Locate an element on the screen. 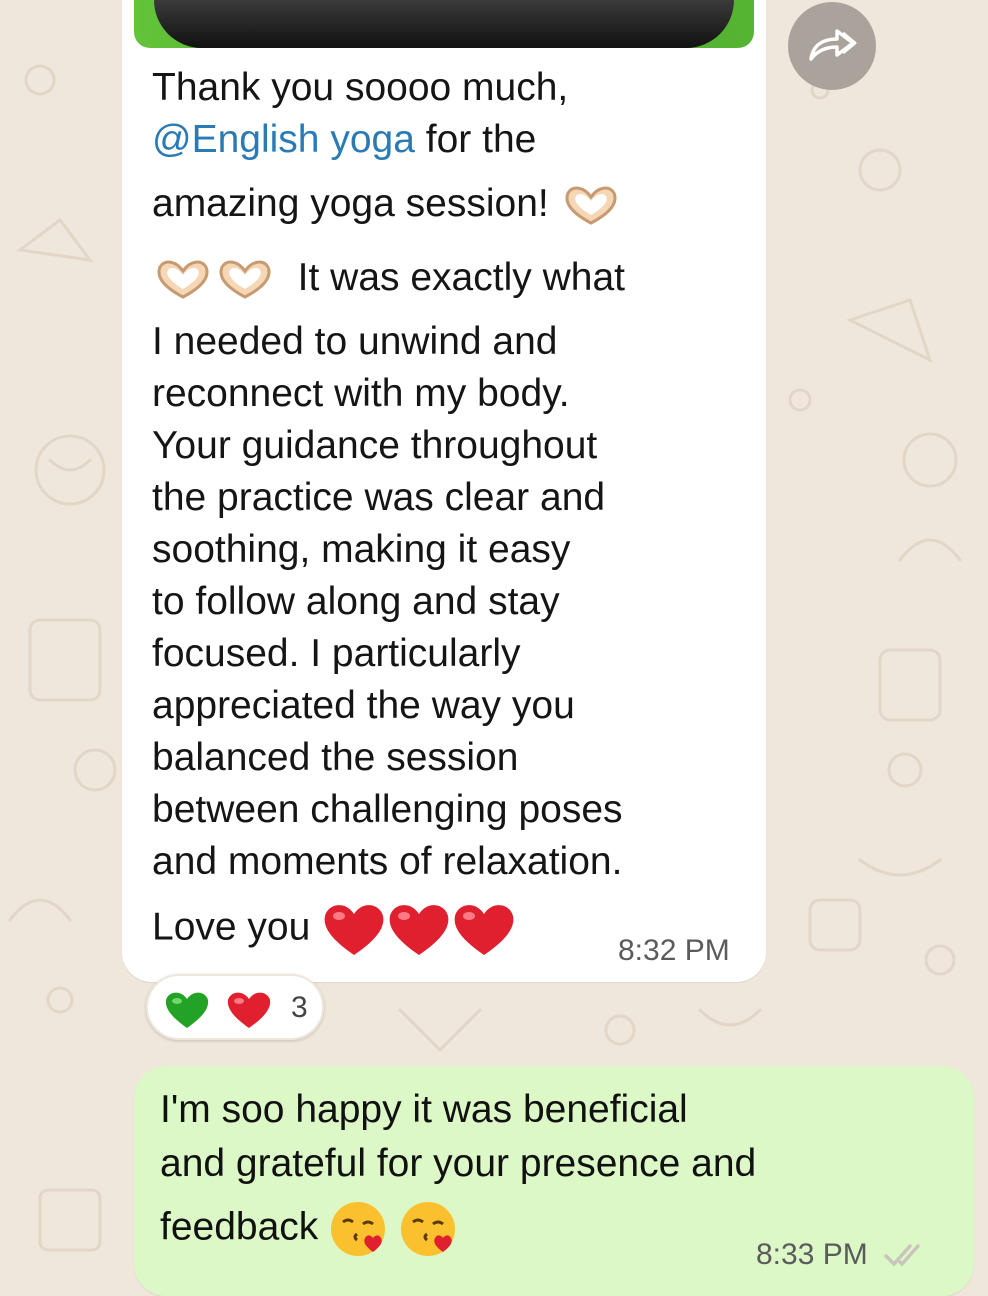  message-line-fragment: amazing yoga session! is located at coordinates (350, 203).